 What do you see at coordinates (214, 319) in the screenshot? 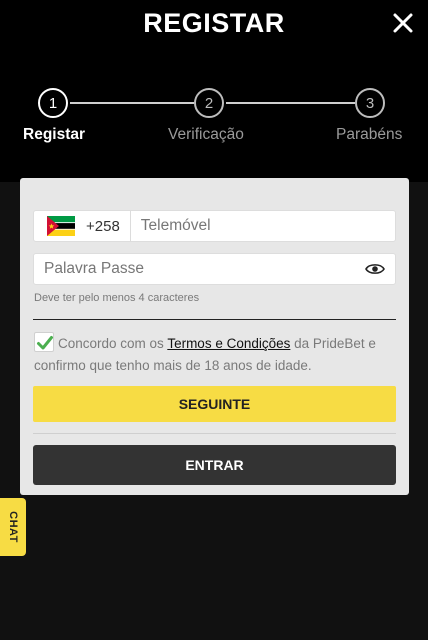
I see `divider` at bounding box center [214, 319].